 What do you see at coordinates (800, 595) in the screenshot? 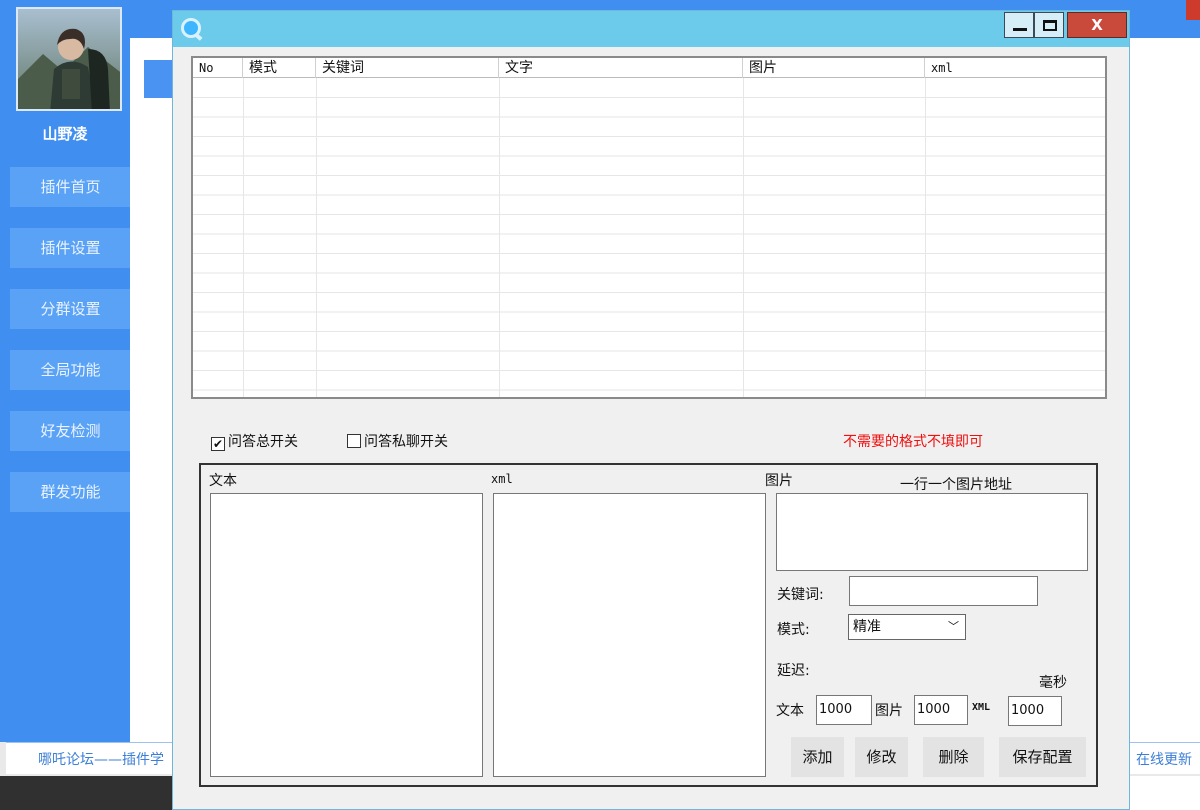
I see `keyword-label: 关键词:` at bounding box center [800, 595].